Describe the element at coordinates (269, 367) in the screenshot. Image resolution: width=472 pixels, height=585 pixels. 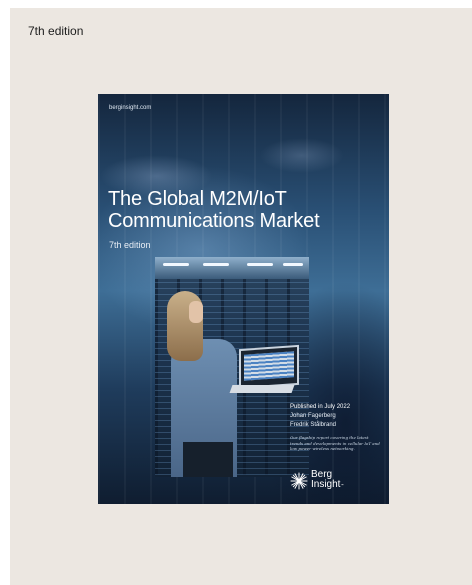
I see `laptop-screen` at that location.